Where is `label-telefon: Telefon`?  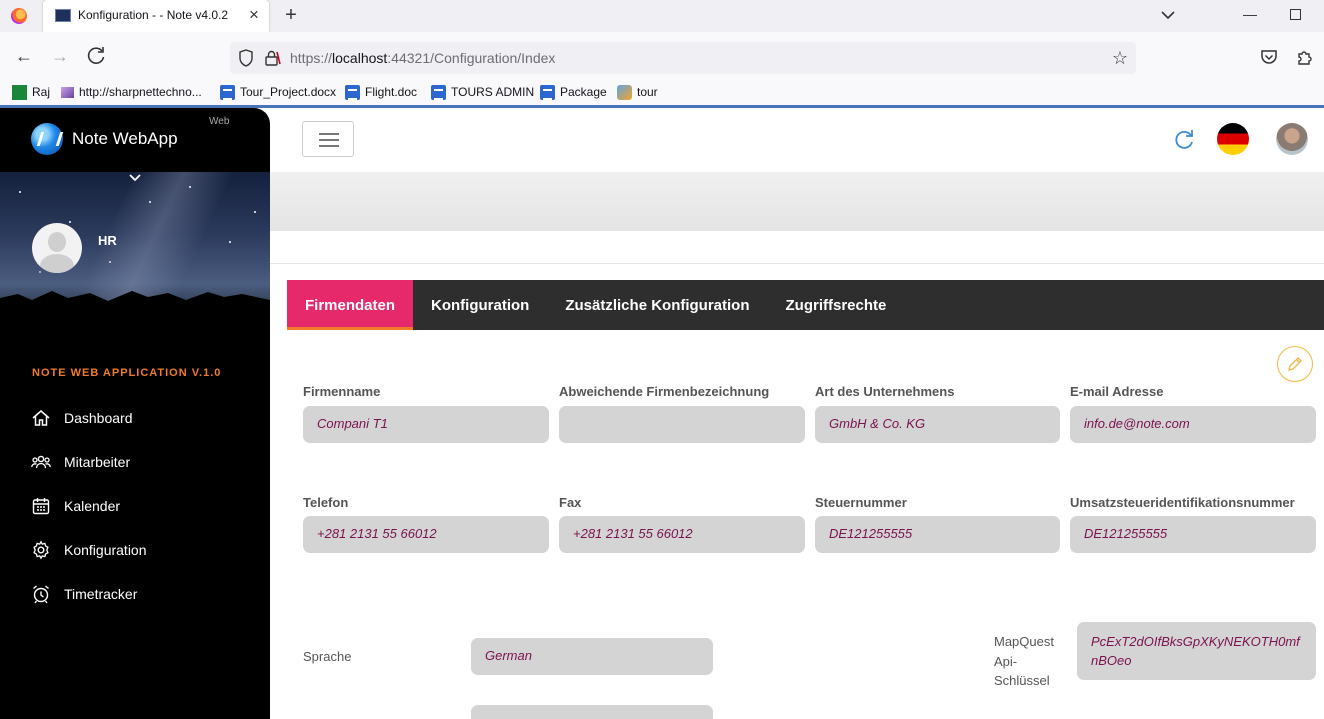
label-telefon: Telefon is located at coordinates (326, 502).